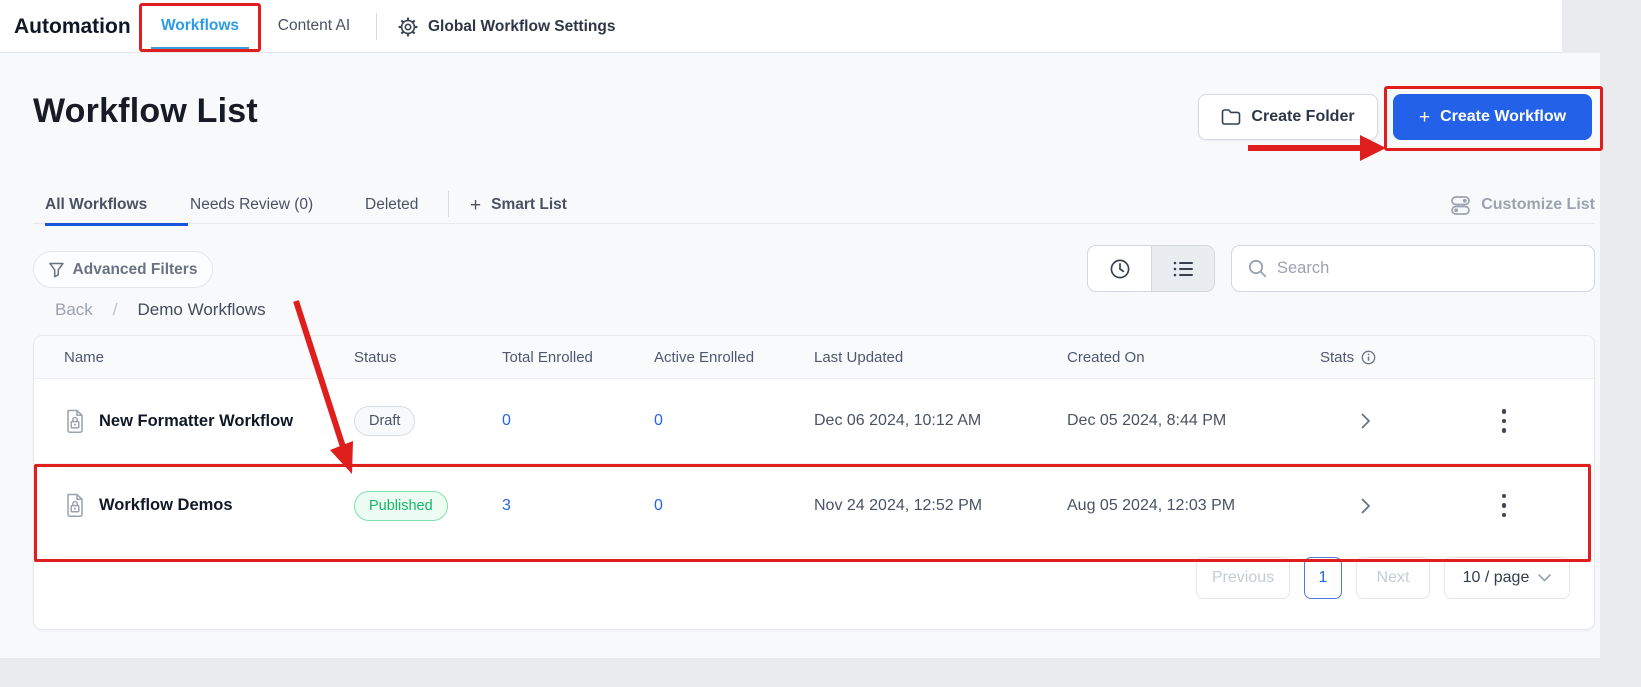 The height and width of the screenshot is (687, 1641). What do you see at coordinates (704, 357) in the screenshot?
I see `column-header-active-enrolled: Active Enrolled` at bounding box center [704, 357].